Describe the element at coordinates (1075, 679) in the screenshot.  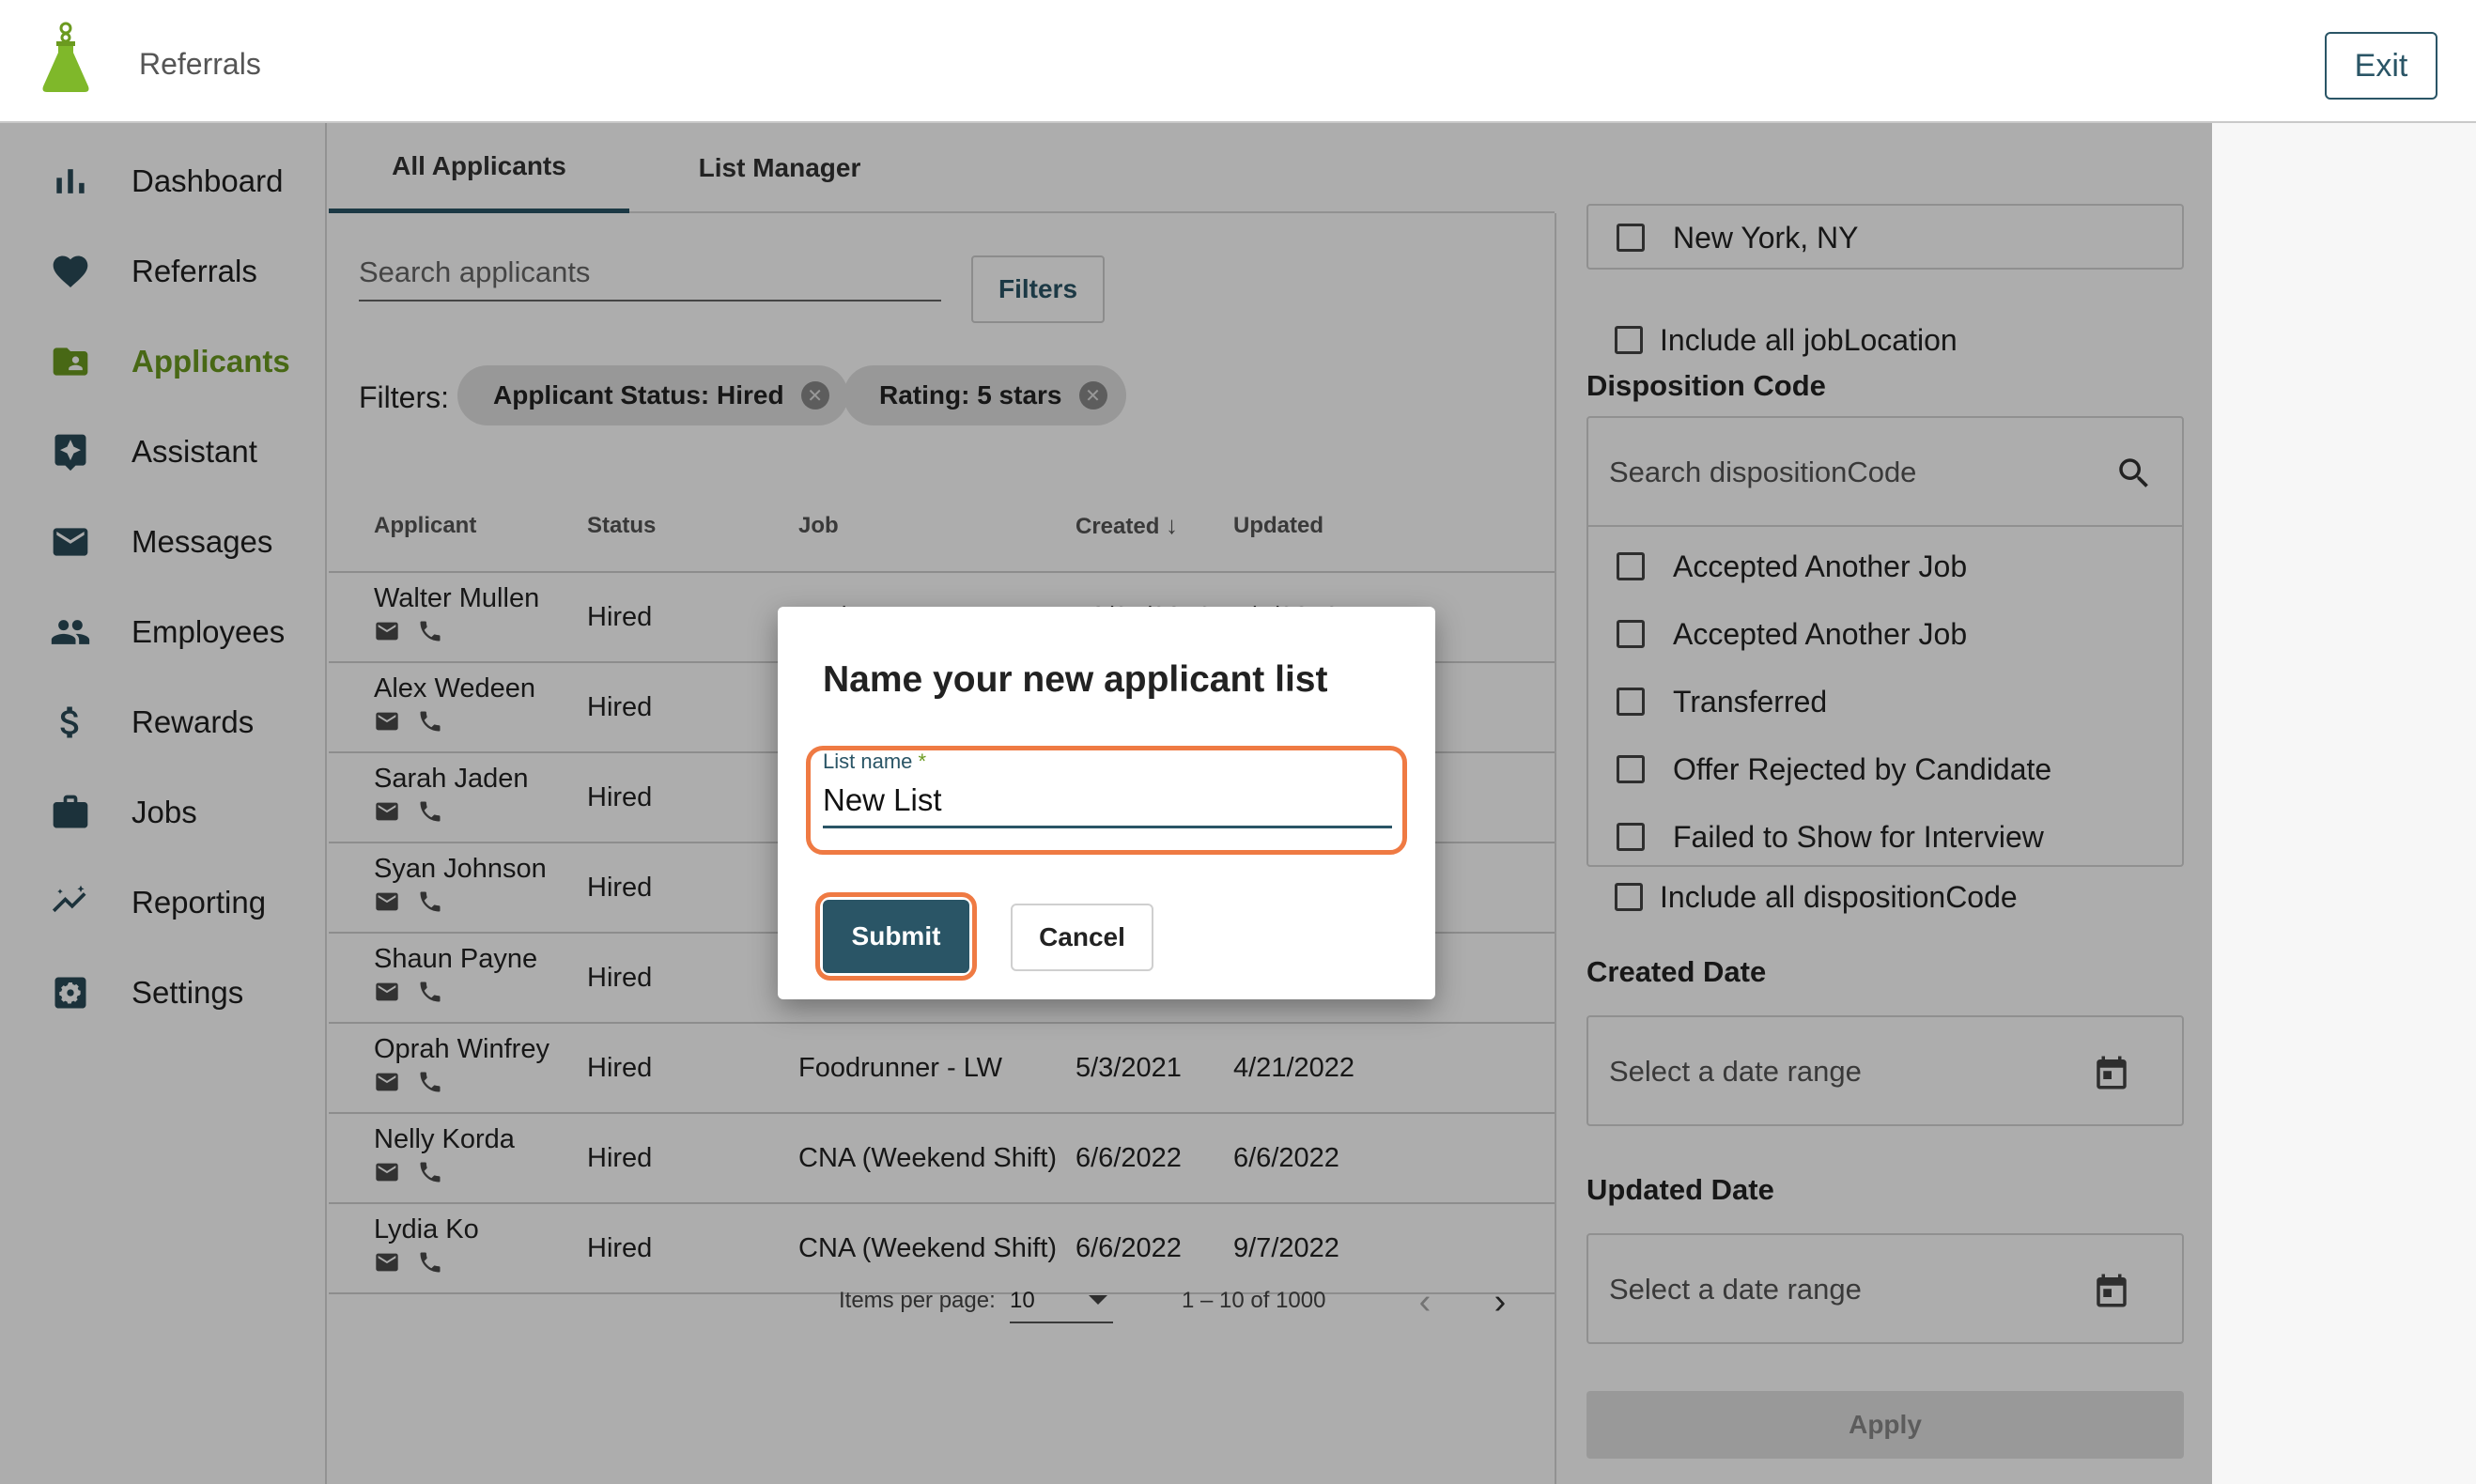
I see `dialog-title: Name your new applicant list` at that location.